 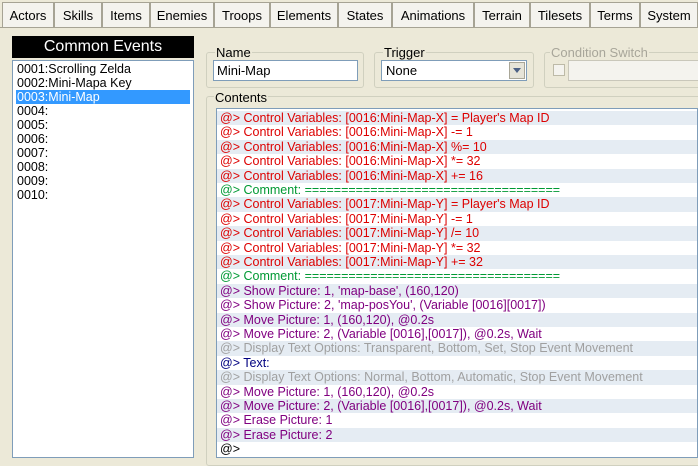 What do you see at coordinates (126, 14) in the screenshot?
I see `tab-items: Items` at bounding box center [126, 14].